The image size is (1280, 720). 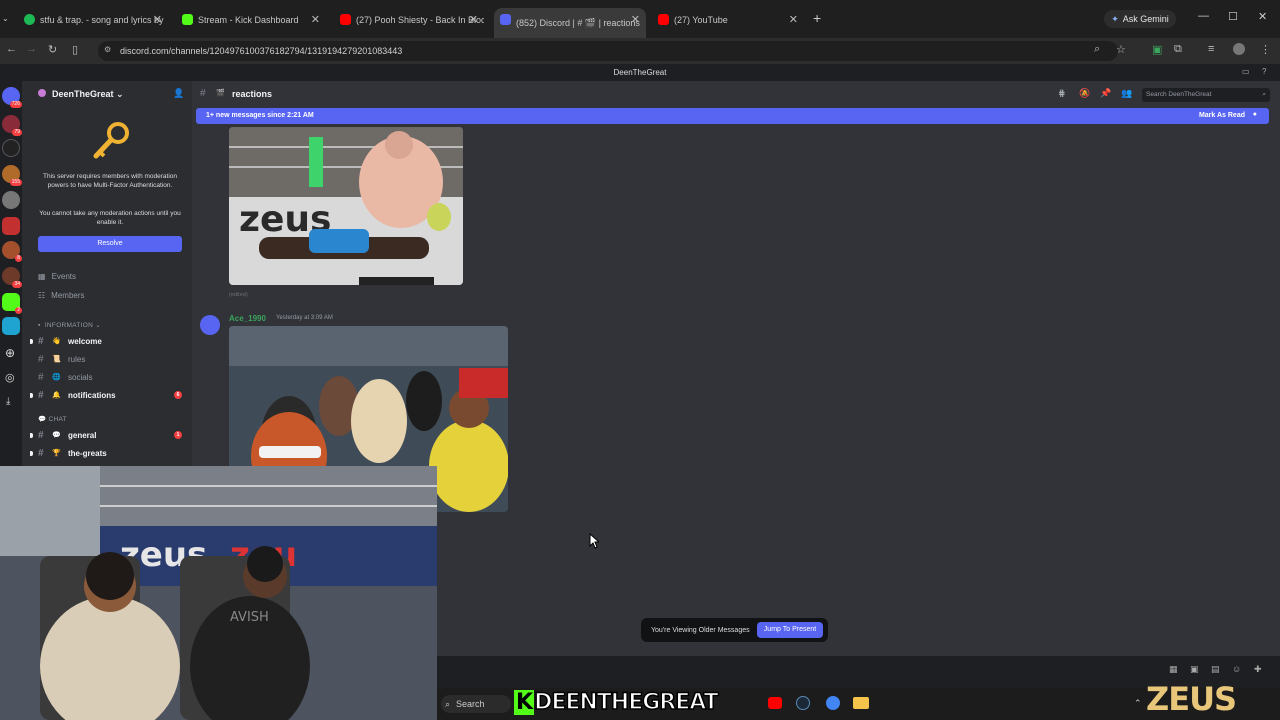 What do you see at coordinates (42, 276) in the screenshot?
I see `calendar-icon: ▦` at bounding box center [42, 276].